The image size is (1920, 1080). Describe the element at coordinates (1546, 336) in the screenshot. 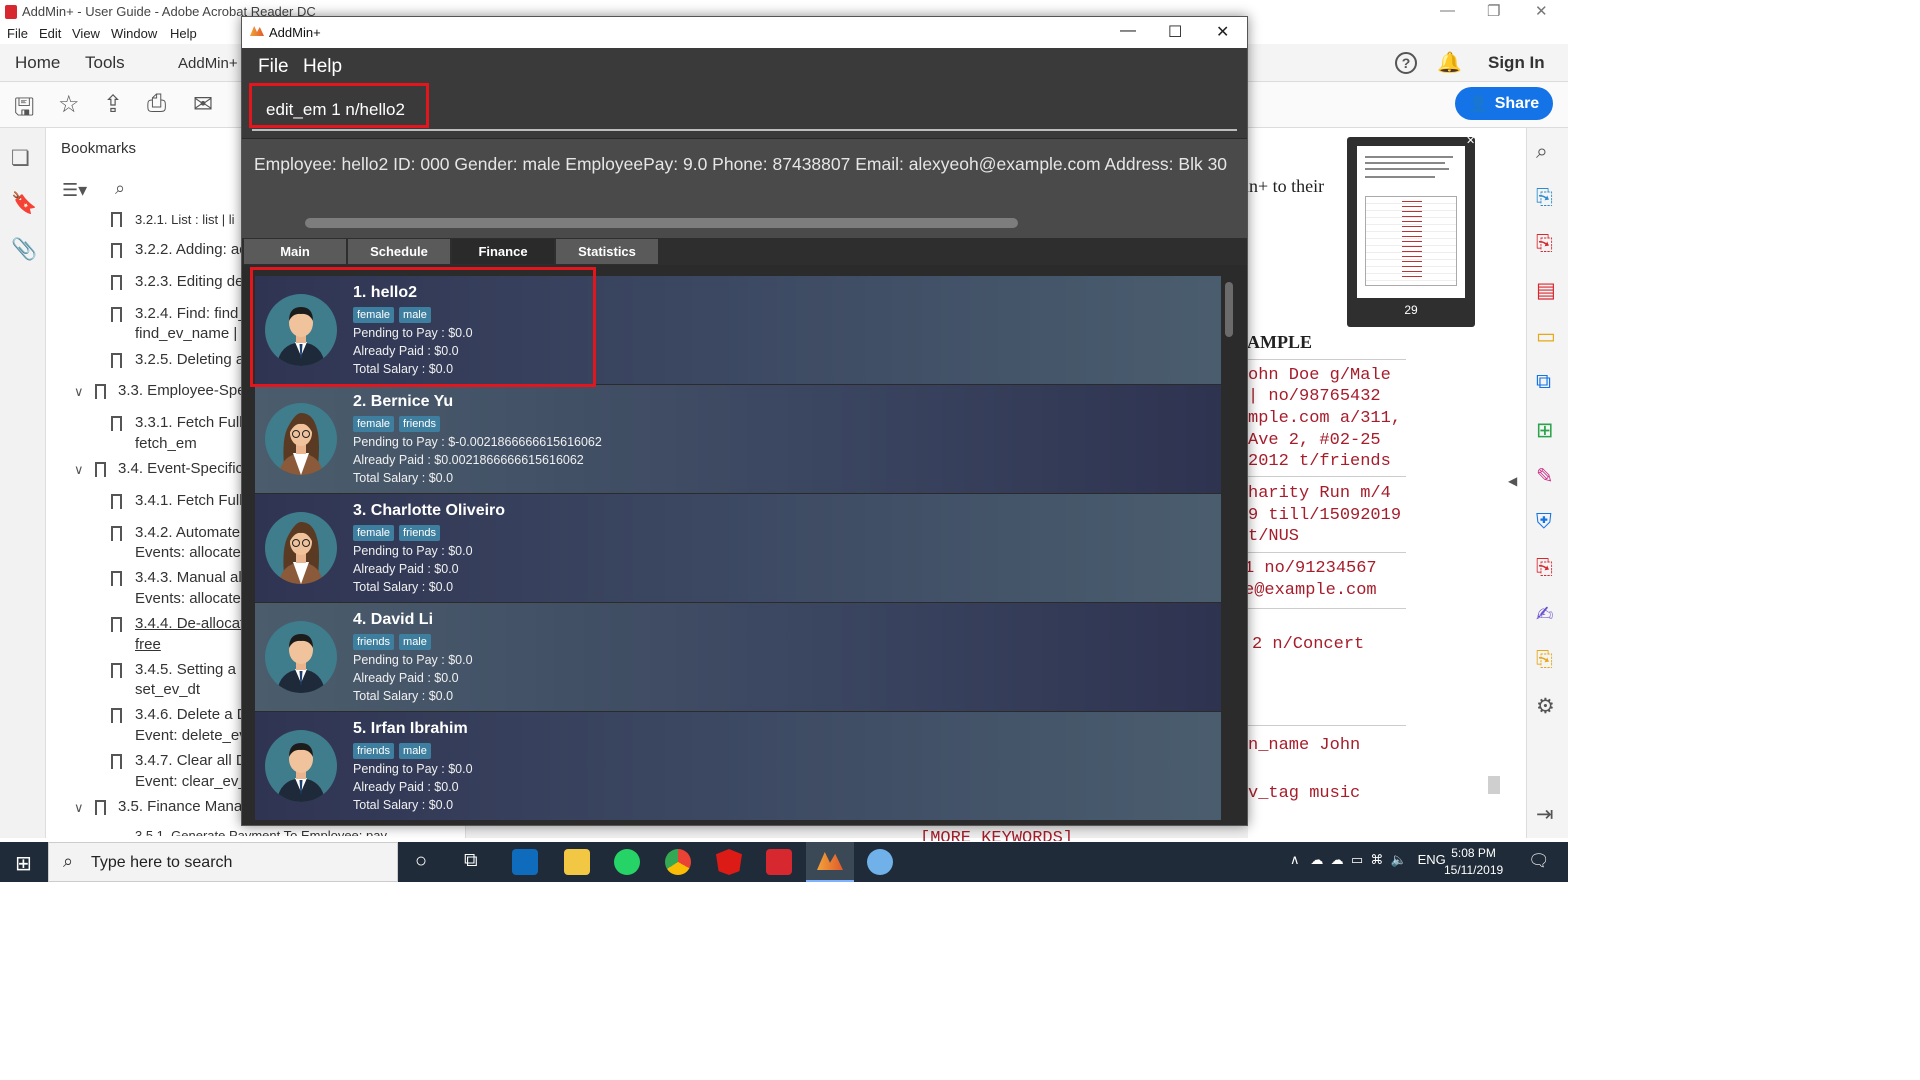

I see `comment-icon: ▭` at that location.